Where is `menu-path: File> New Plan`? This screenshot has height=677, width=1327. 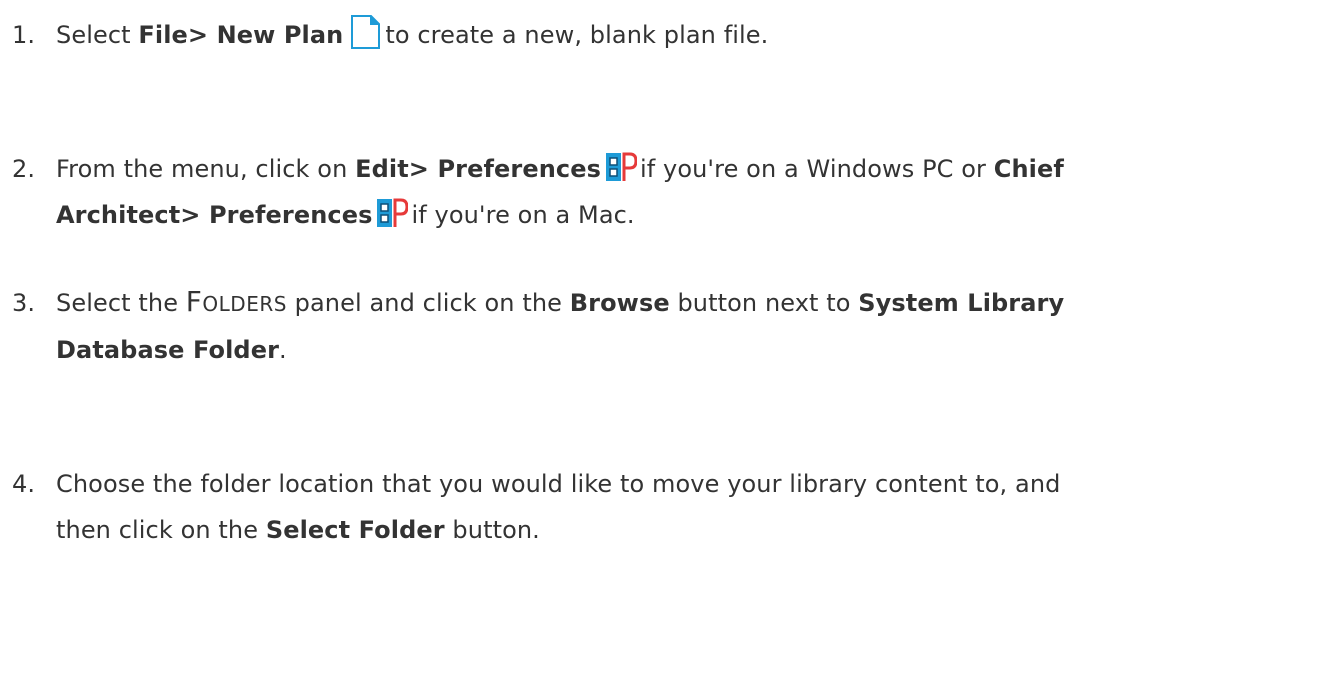 menu-path: File> New Plan is located at coordinates (241, 35).